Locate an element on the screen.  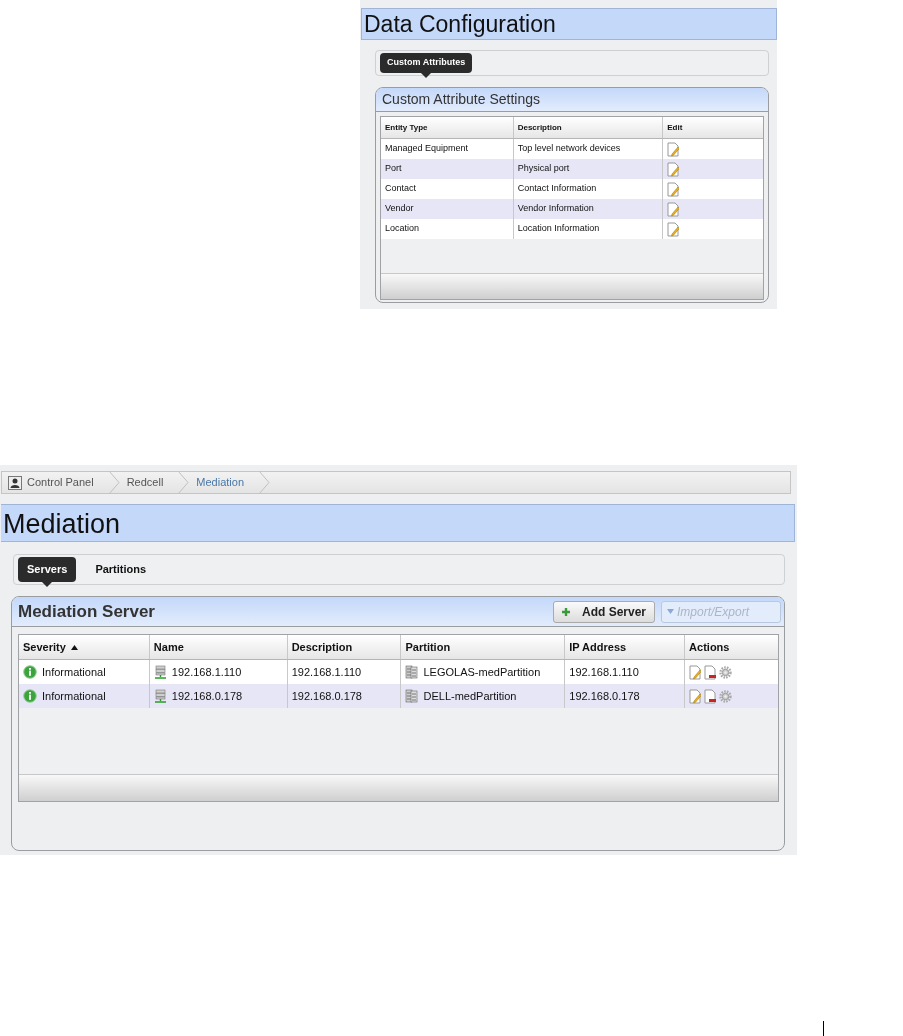
column-header: Actions is located at coordinates (731, 647).